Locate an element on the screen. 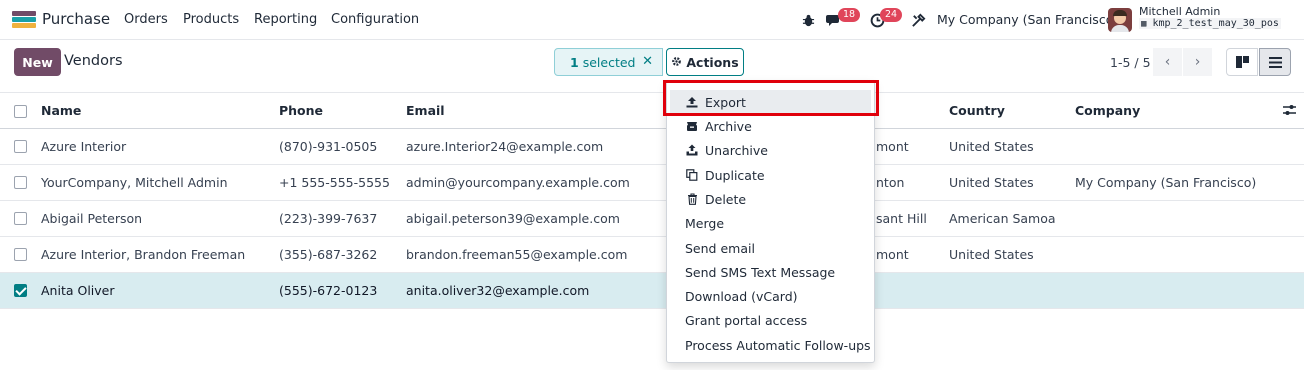 The height and width of the screenshot is (370, 1304). cell-country: American Samoa is located at coordinates (1002, 218).